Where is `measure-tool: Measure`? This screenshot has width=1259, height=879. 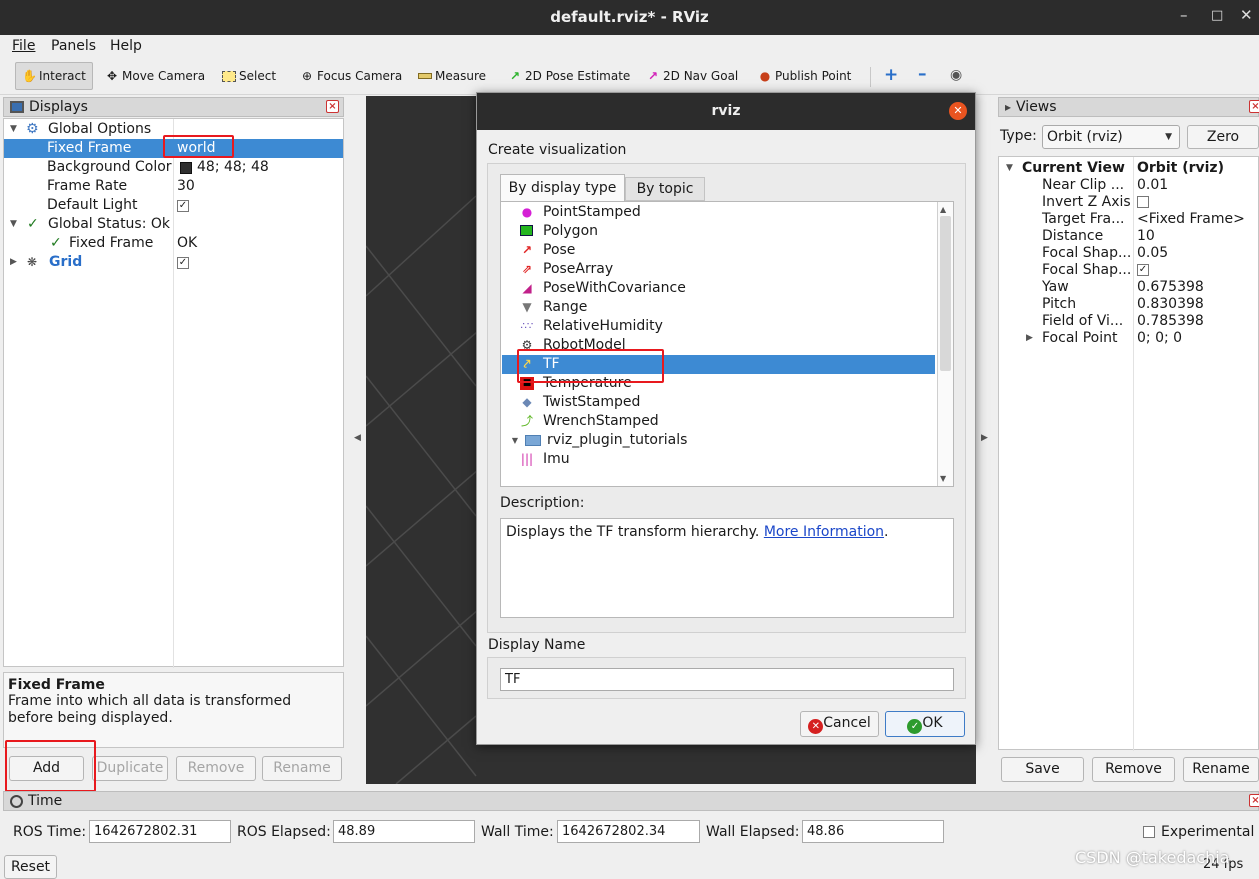
measure-tool: Measure is located at coordinates (452, 76).